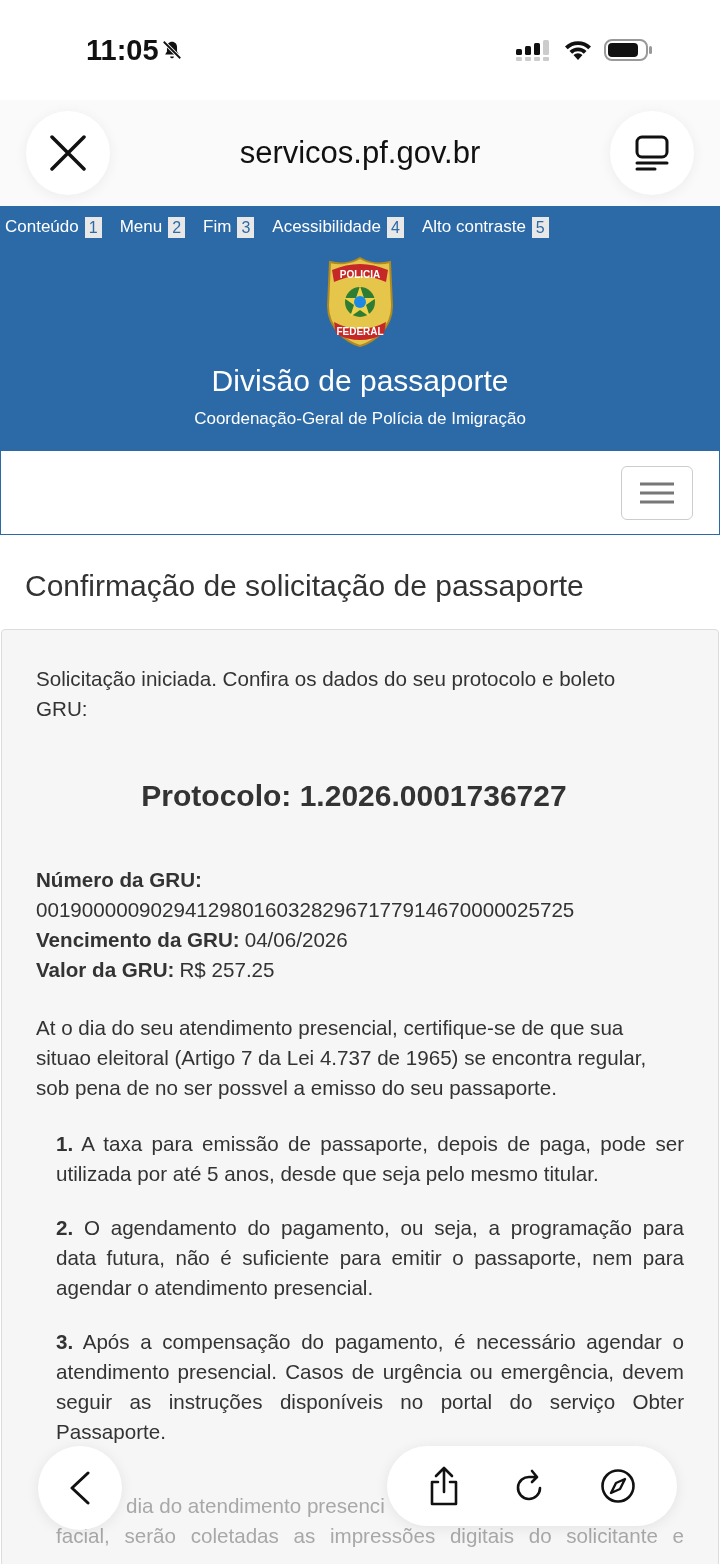 The image size is (720, 1564). What do you see at coordinates (255, 1506) in the screenshot?
I see `faded-text: dia do atendimento presenci` at bounding box center [255, 1506].